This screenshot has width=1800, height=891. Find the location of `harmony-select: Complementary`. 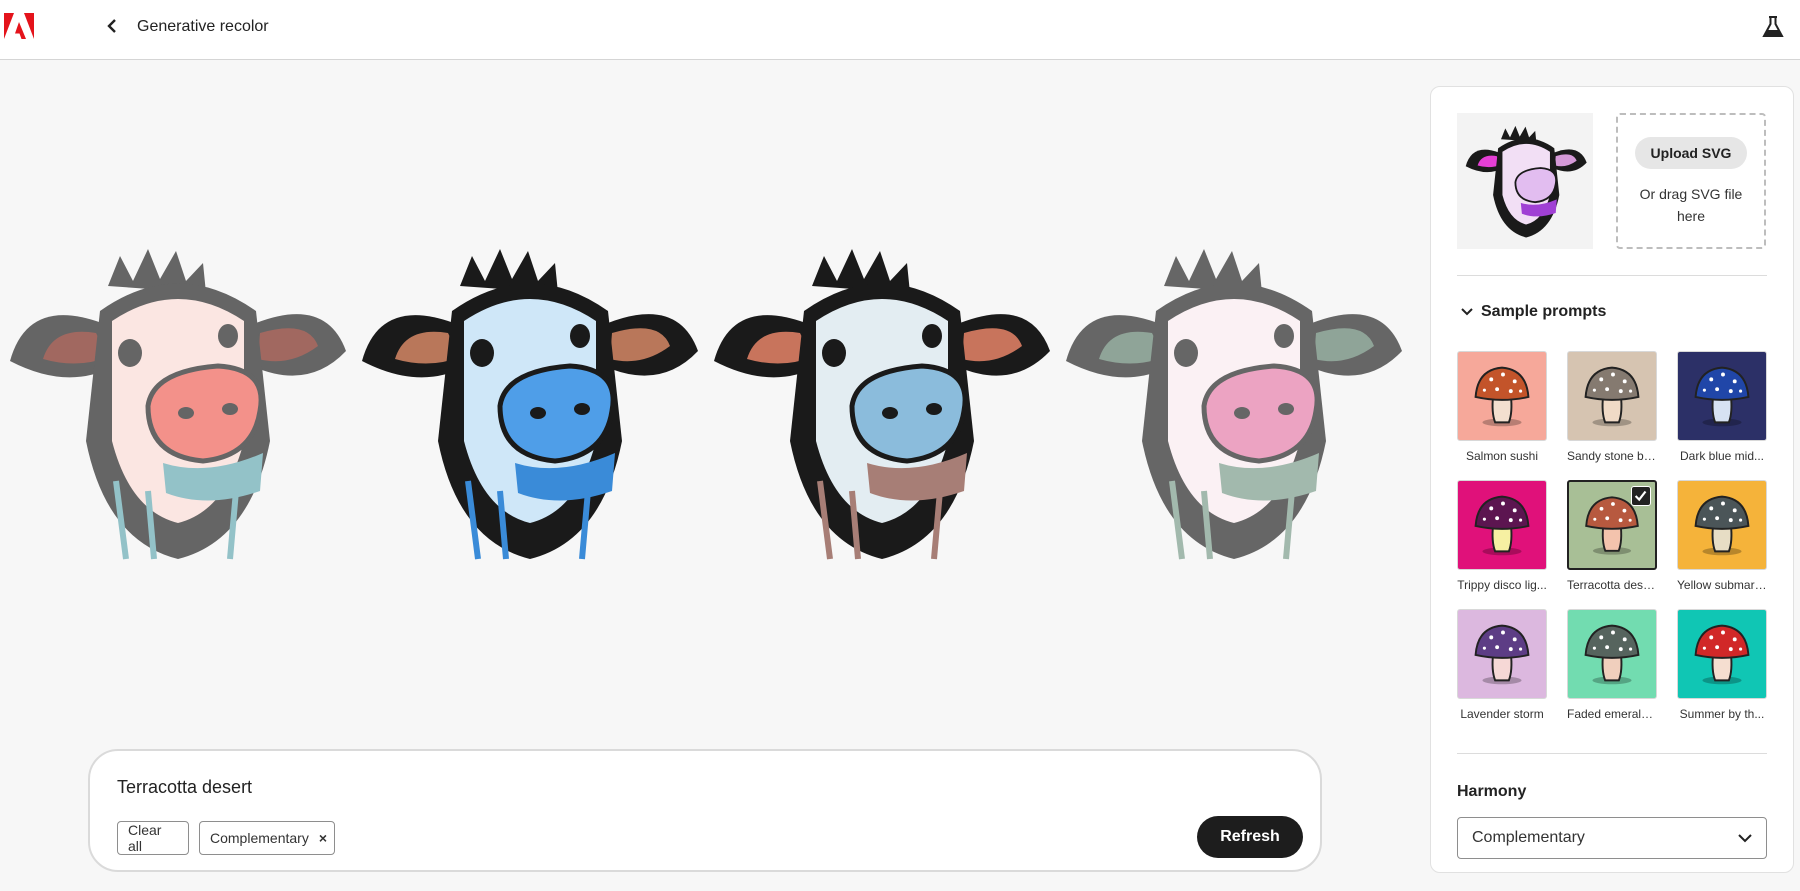

harmony-select: Complementary is located at coordinates (1612, 838).